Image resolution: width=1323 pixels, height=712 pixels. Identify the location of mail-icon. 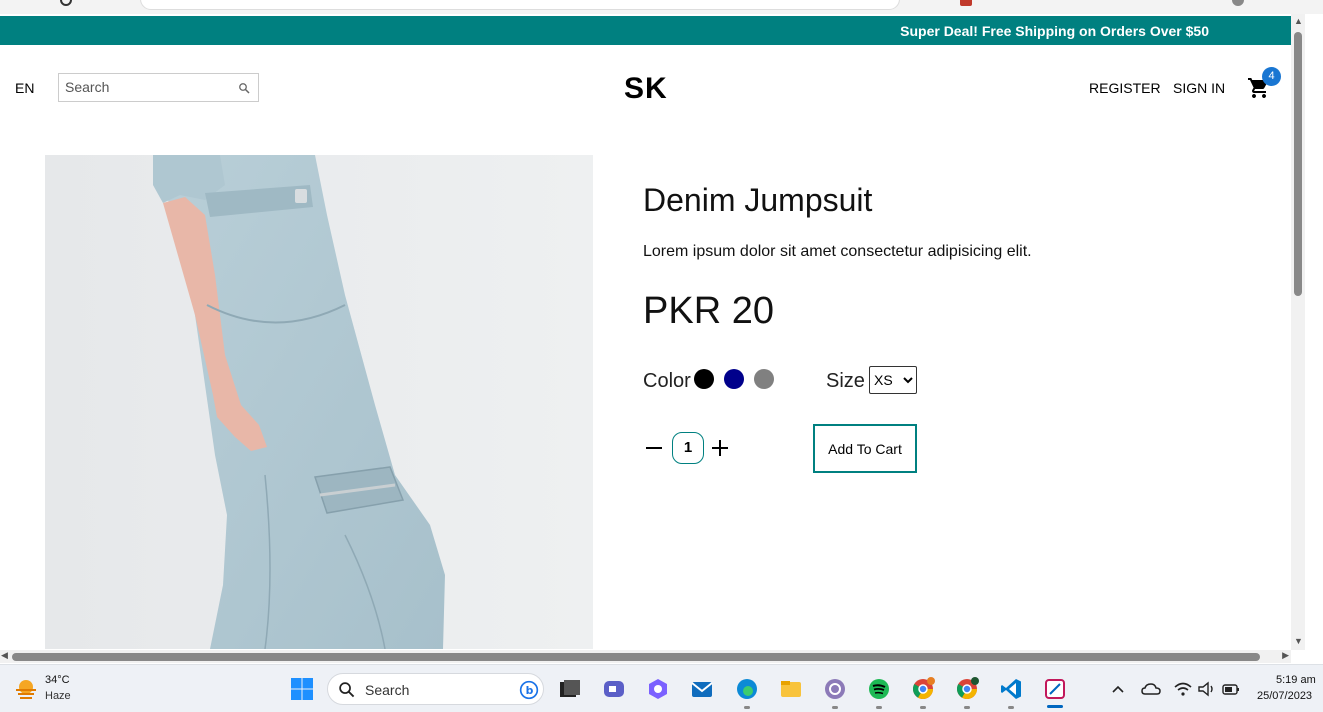
(702, 689).